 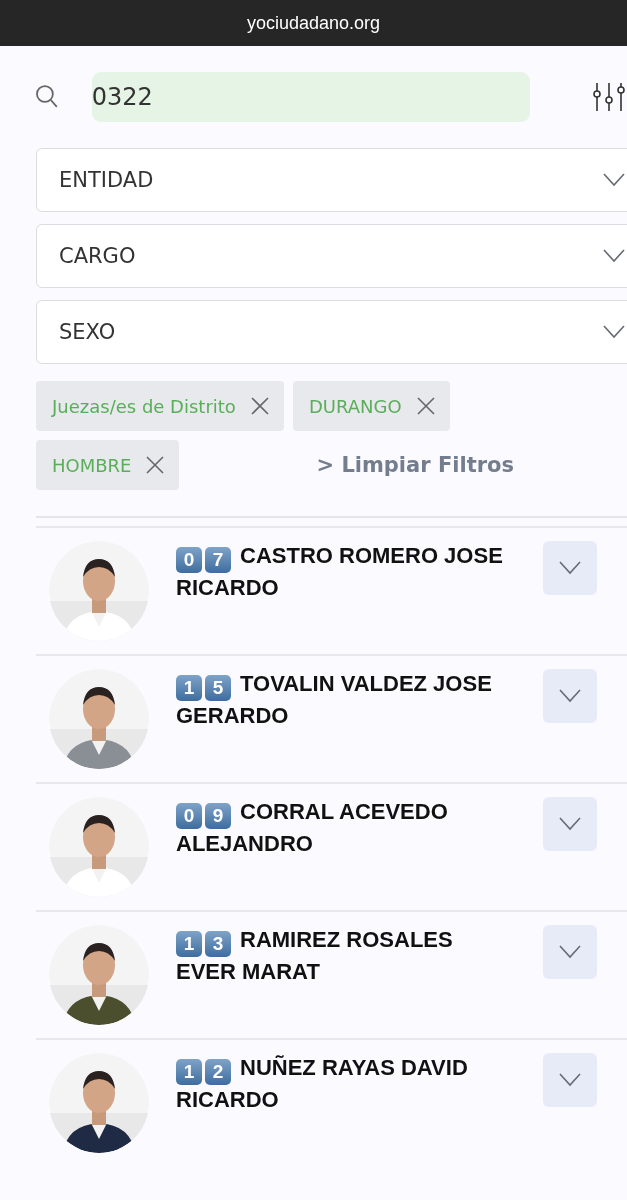 What do you see at coordinates (415, 465) in the screenshot?
I see `clear-filters-link: > Limpiar Filtros` at bounding box center [415, 465].